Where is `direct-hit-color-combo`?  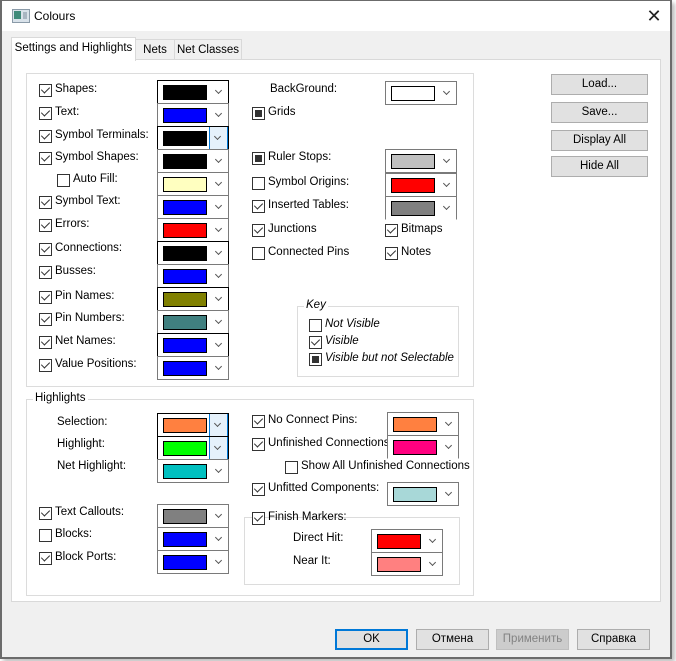
direct-hit-color-combo is located at coordinates (407, 541).